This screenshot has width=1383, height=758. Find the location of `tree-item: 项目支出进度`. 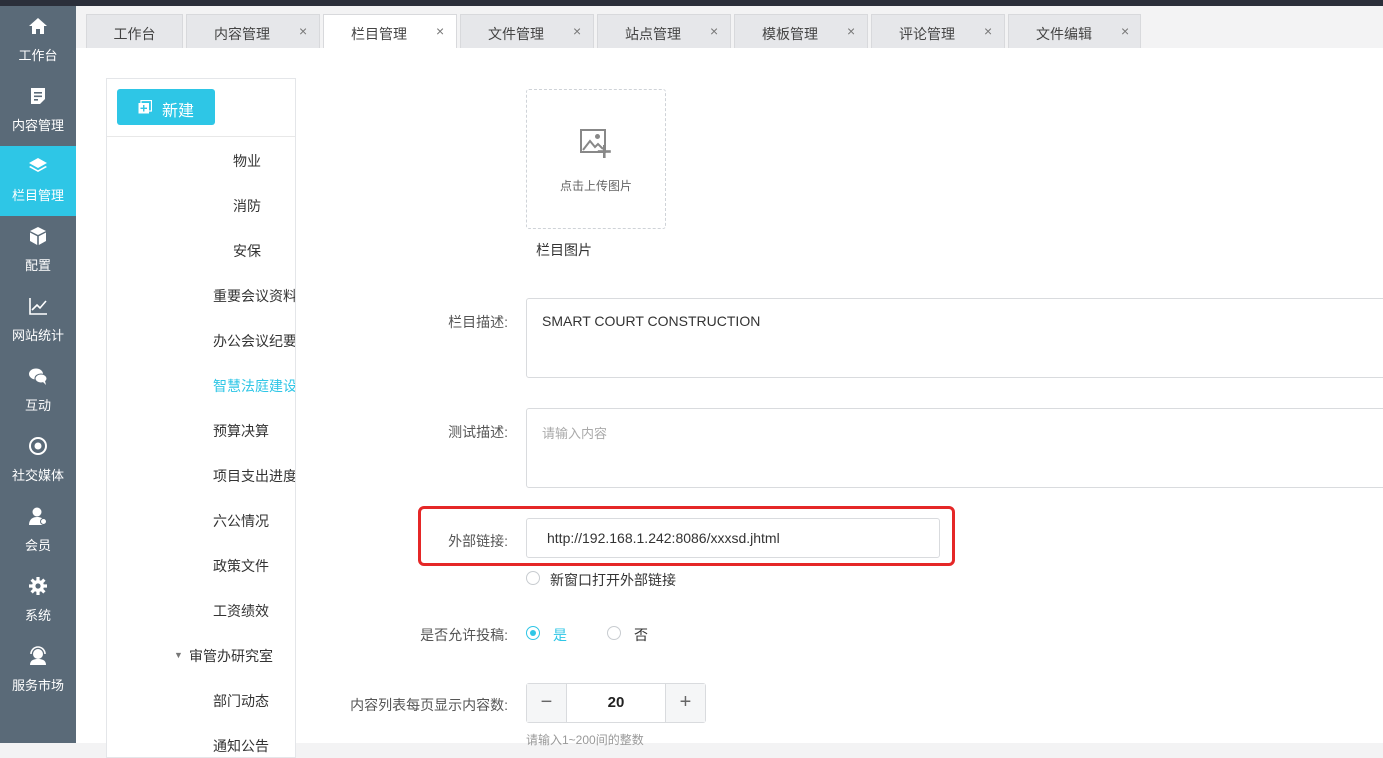

tree-item: 项目支出进度 is located at coordinates (254, 476).